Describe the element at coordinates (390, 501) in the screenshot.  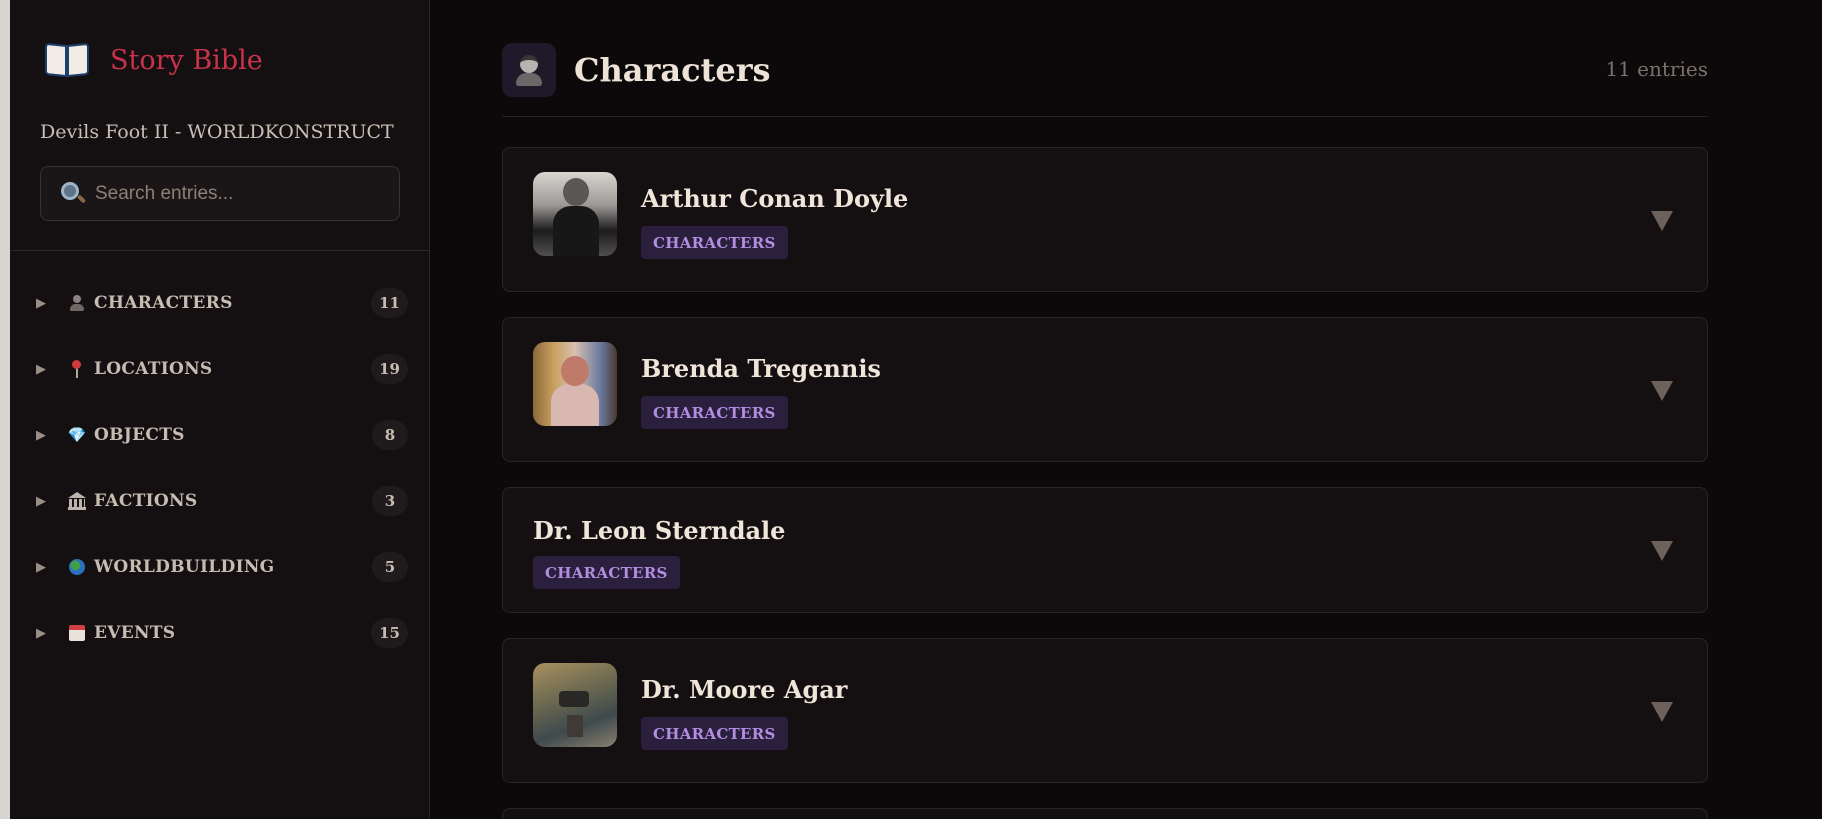
I see `count-badge: 3` at that location.